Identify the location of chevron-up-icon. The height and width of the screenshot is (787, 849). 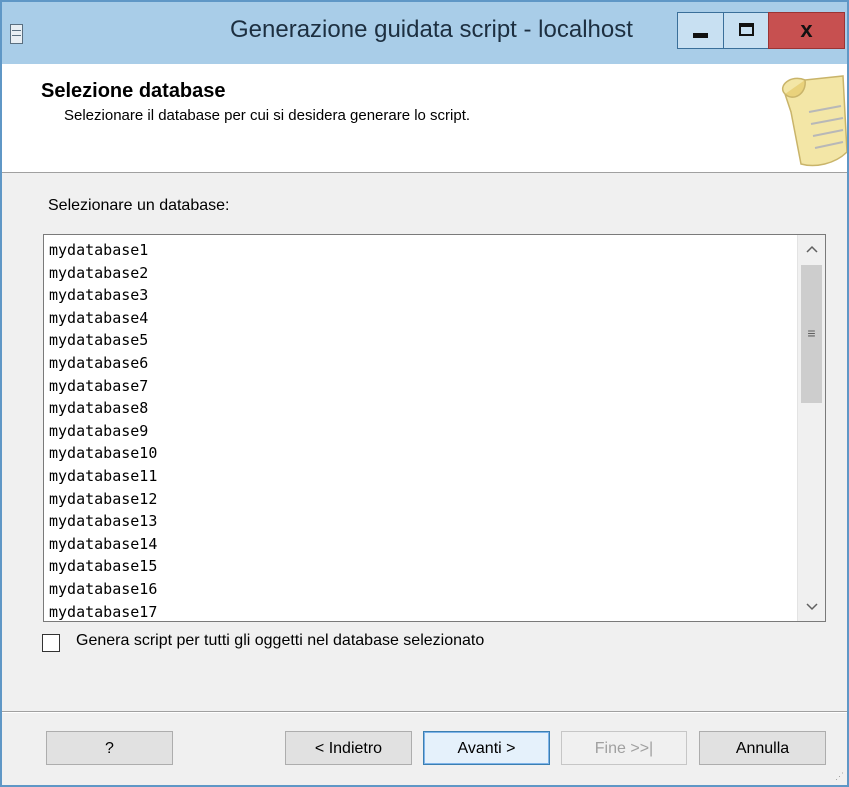
(811, 249).